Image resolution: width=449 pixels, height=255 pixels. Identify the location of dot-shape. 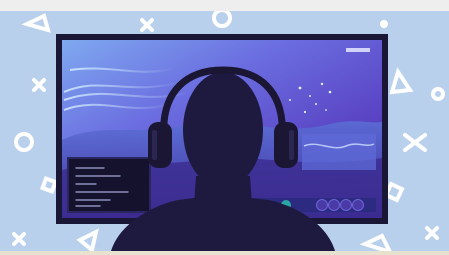
(384, 24).